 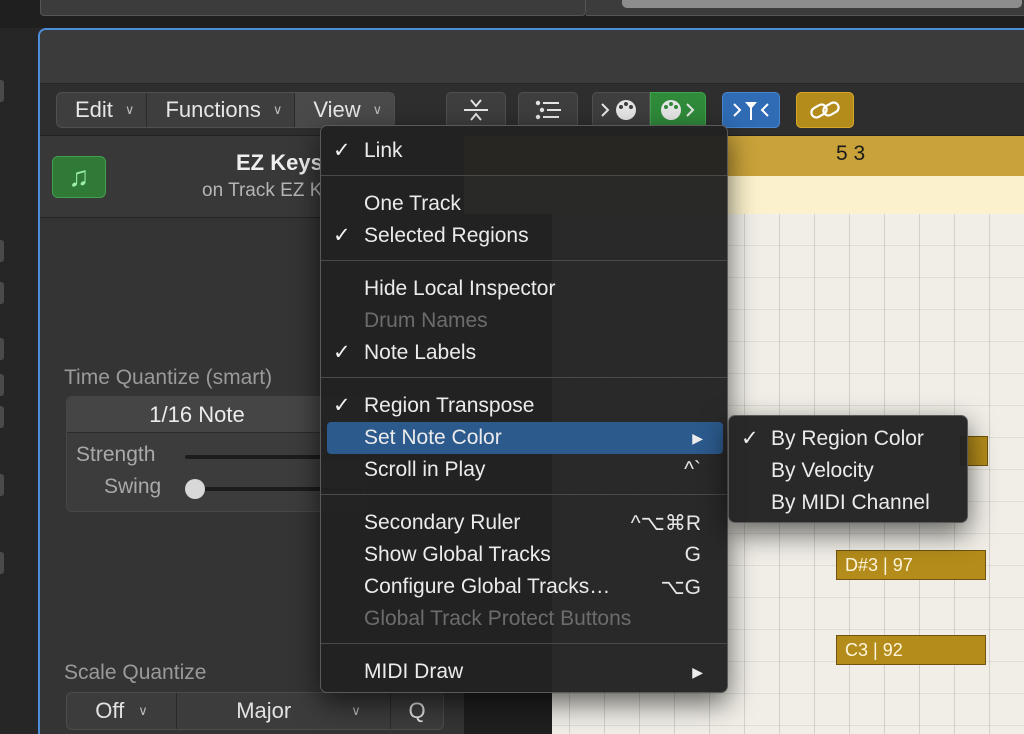 I want to click on catch-playhead-icon, so click(x=751, y=111).